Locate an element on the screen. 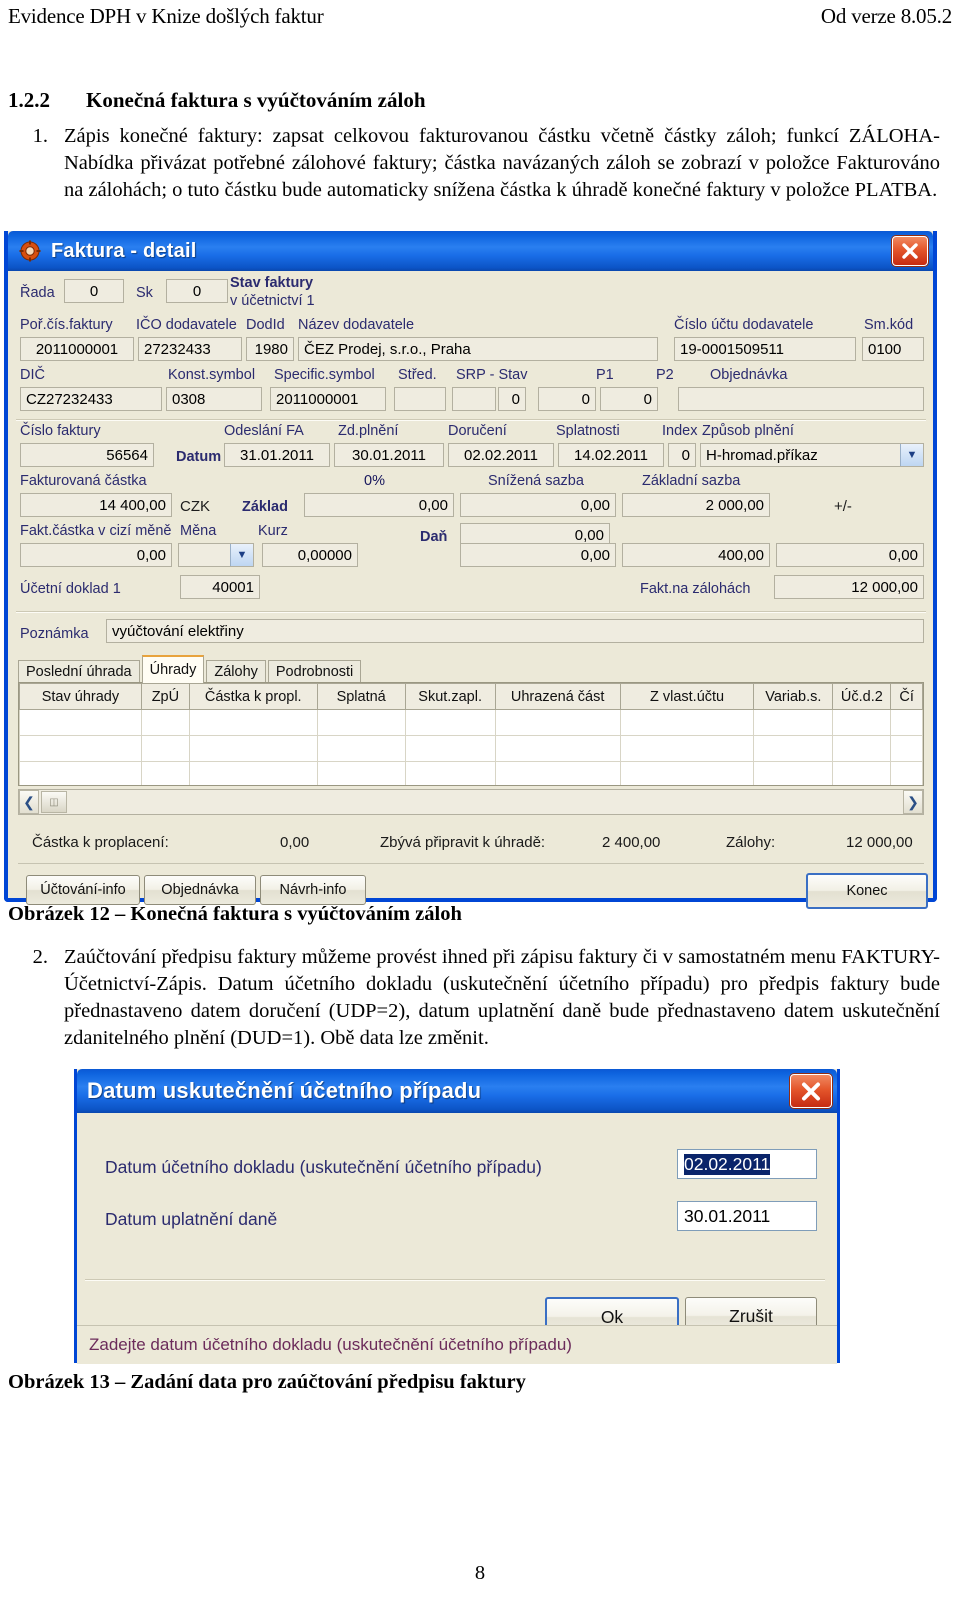 This screenshot has width=960, height=1612. p1-label: P1 is located at coordinates (605, 375).